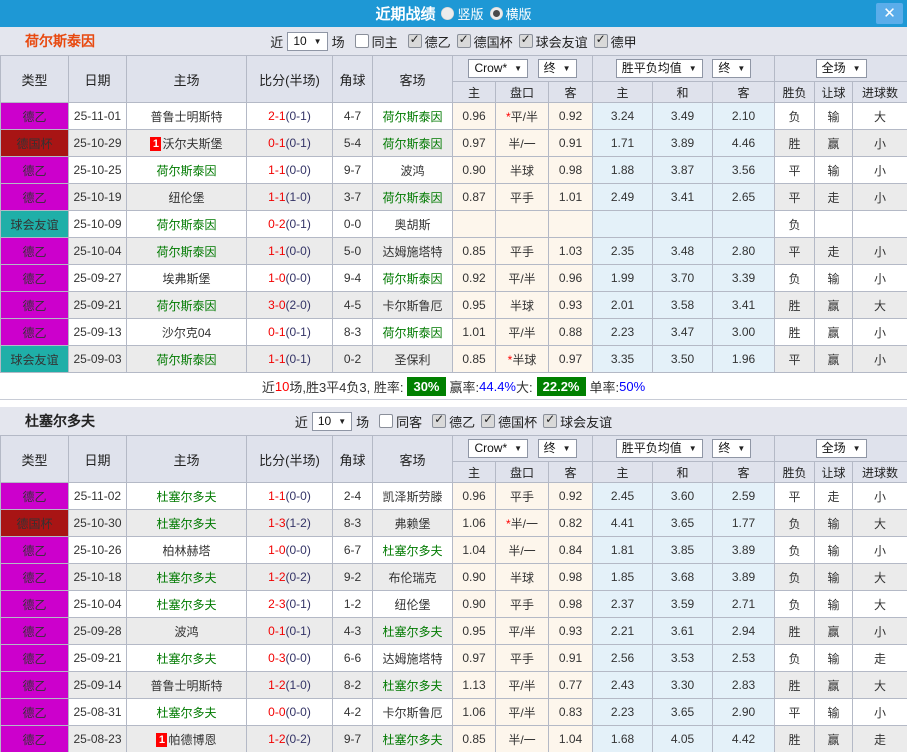 Image resolution: width=907 pixels, height=752 pixels. What do you see at coordinates (623, 738) in the screenshot?
I see `mean-home: 1.68` at bounding box center [623, 738].